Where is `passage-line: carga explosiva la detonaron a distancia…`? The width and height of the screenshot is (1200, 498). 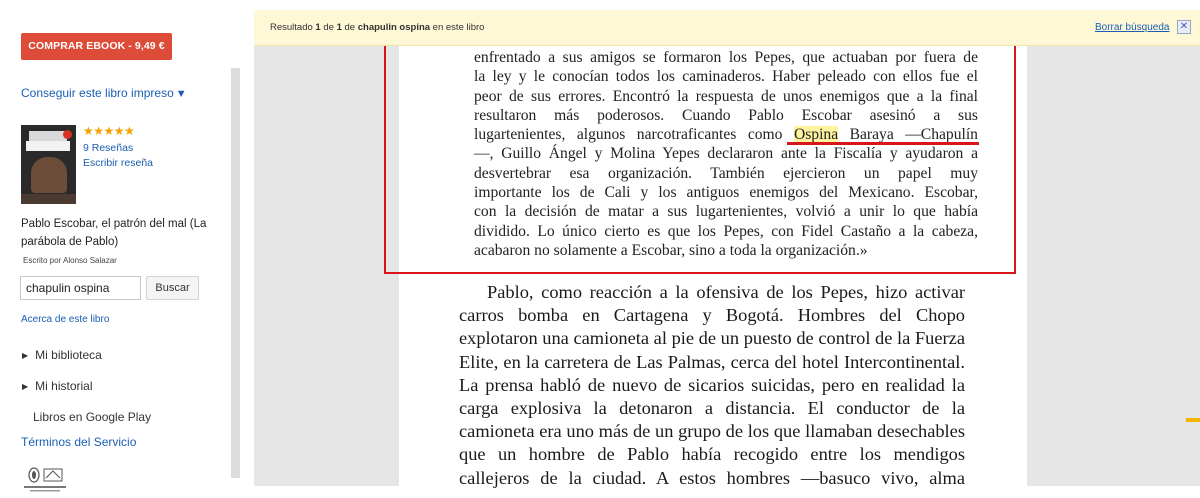 passage-line: carga explosiva la detonaron a distancia… is located at coordinates (712, 407).